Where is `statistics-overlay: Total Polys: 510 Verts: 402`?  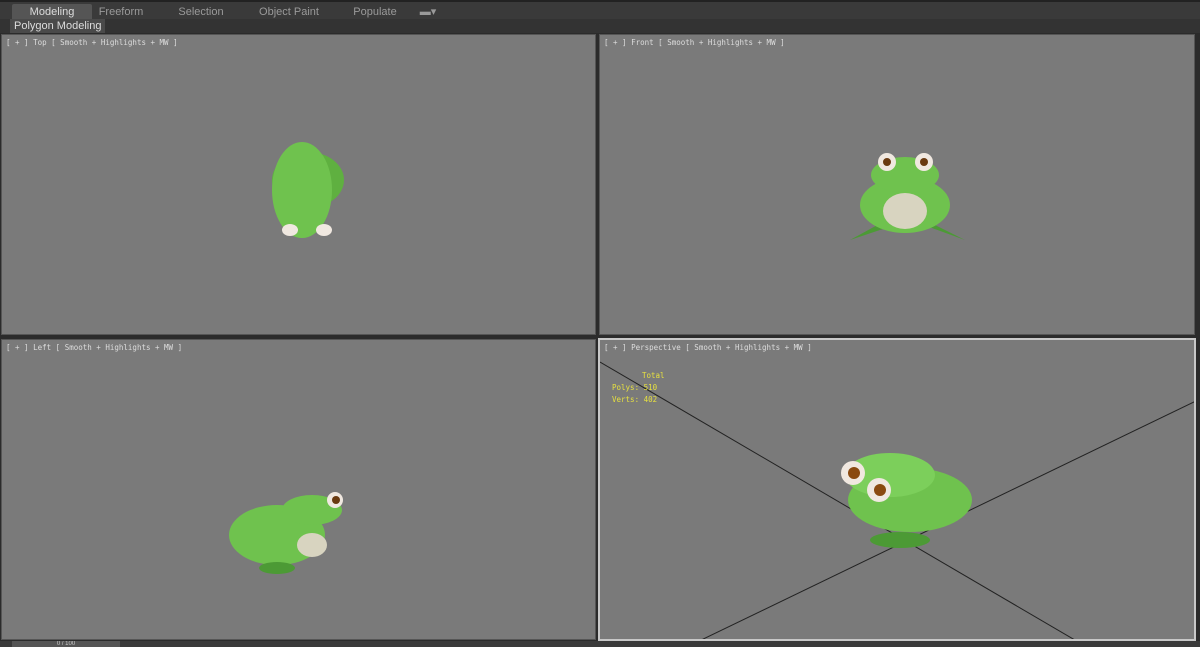
statistics-overlay: Total Polys: 510 Verts: 402 is located at coordinates (638, 388).